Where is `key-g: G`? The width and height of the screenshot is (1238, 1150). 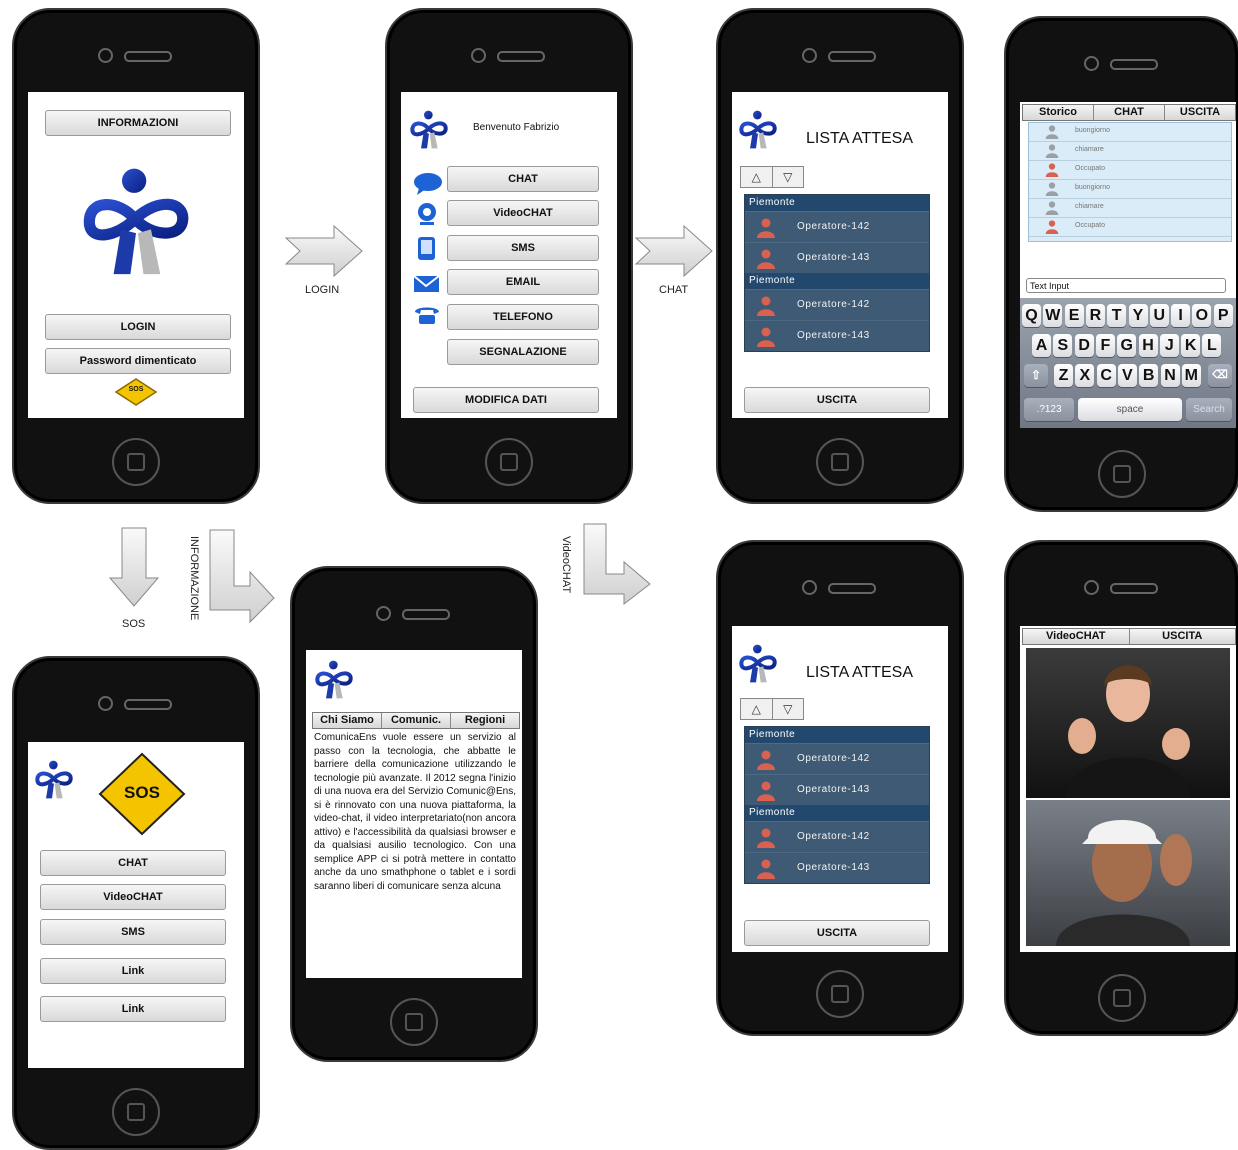 key-g: G is located at coordinates (1127, 345).